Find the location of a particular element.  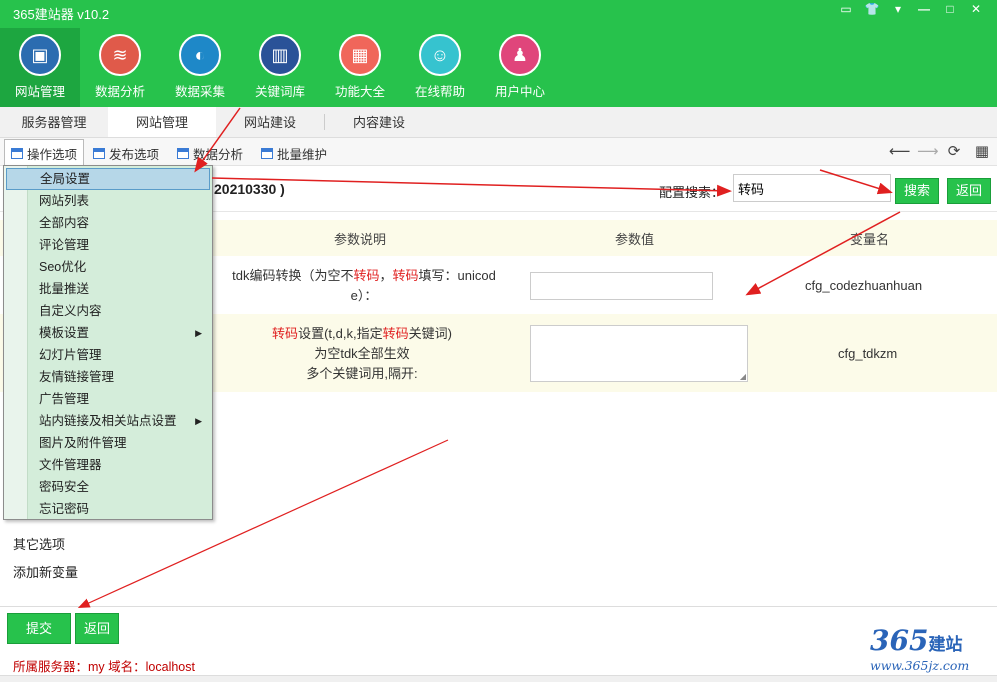

maximize-icon: □ is located at coordinates (950, 9).